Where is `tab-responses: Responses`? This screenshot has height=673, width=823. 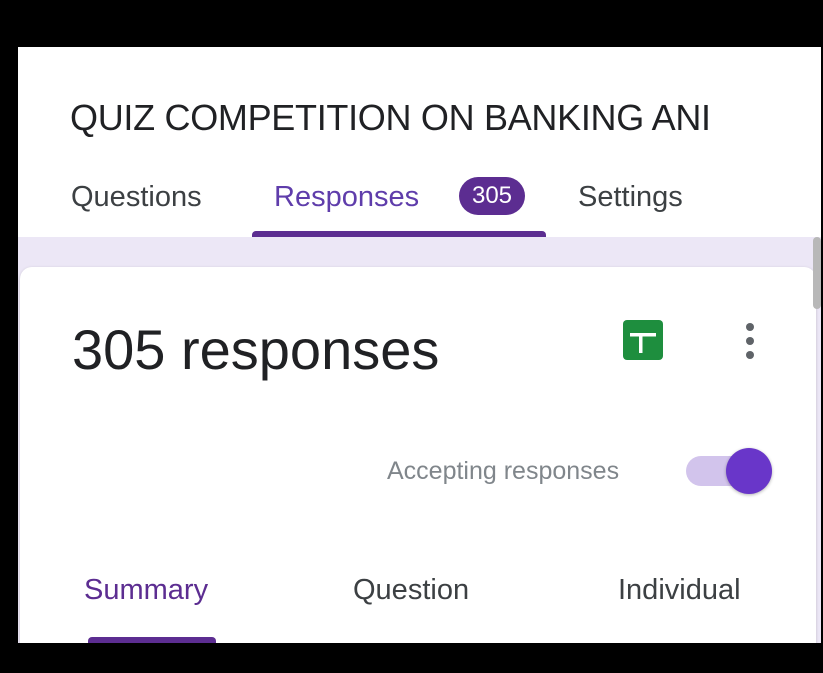 tab-responses: Responses is located at coordinates (346, 197).